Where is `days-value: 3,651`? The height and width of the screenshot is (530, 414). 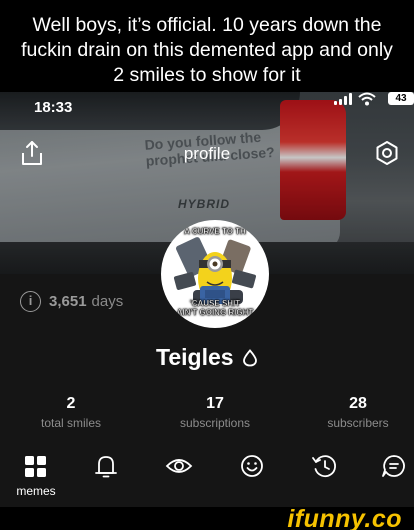
days-value: 3,651 is located at coordinates (68, 301).